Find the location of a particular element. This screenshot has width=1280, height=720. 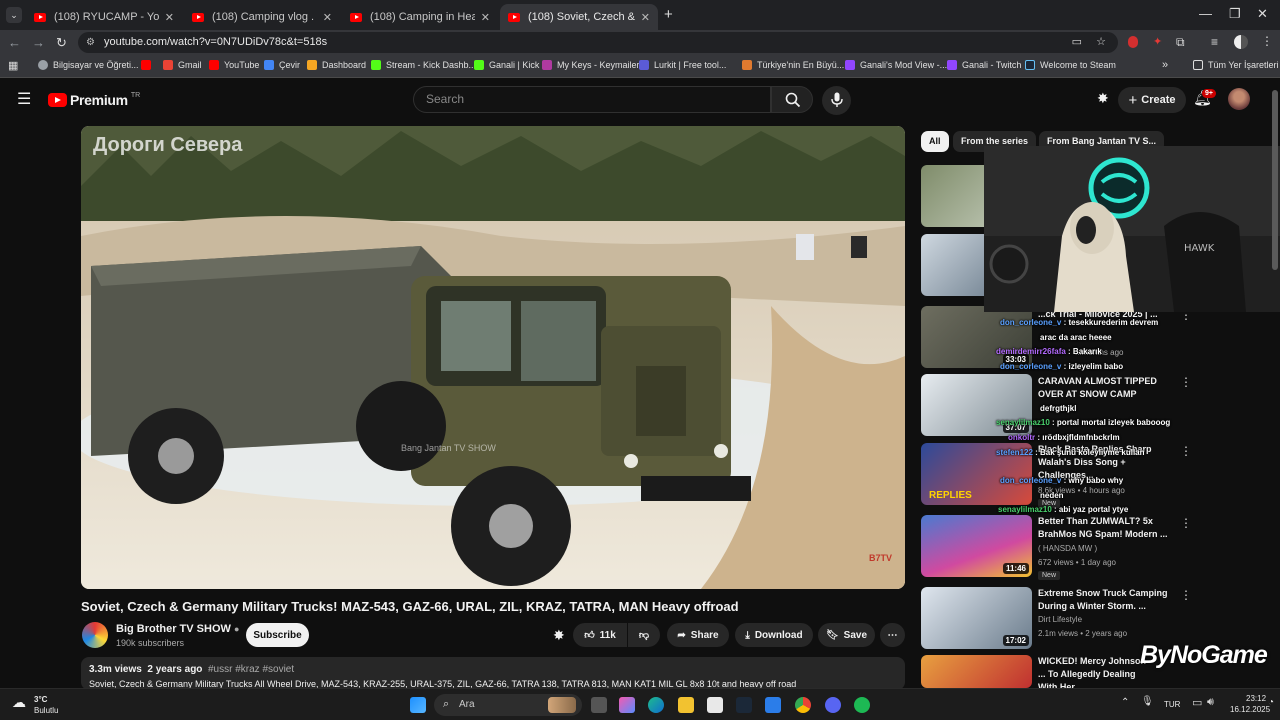

rec-channel: Dirt Lifestyle is located at coordinates (1060, 619).